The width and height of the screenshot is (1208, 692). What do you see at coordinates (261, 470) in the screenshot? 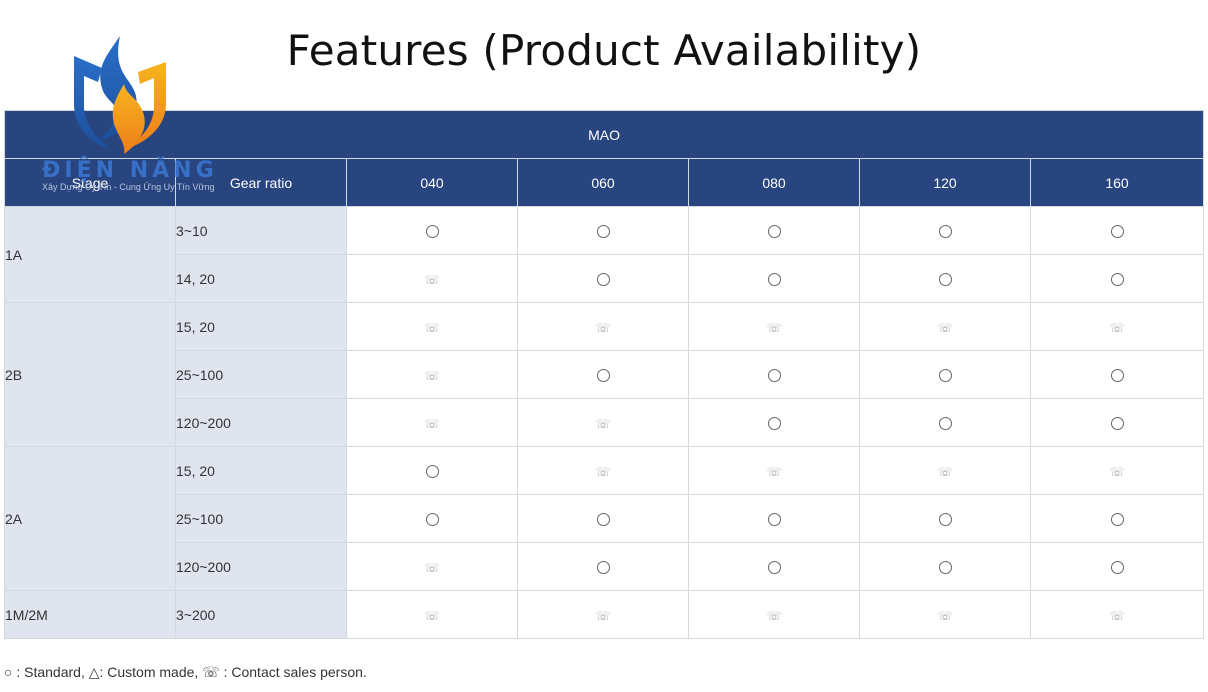
I see `gear-ratio-cell: 15, 20` at bounding box center [261, 470].